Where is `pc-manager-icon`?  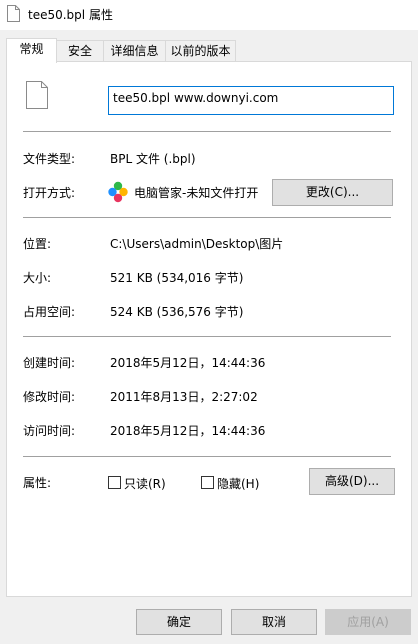 pc-manager-icon is located at coordinates (118, 192).